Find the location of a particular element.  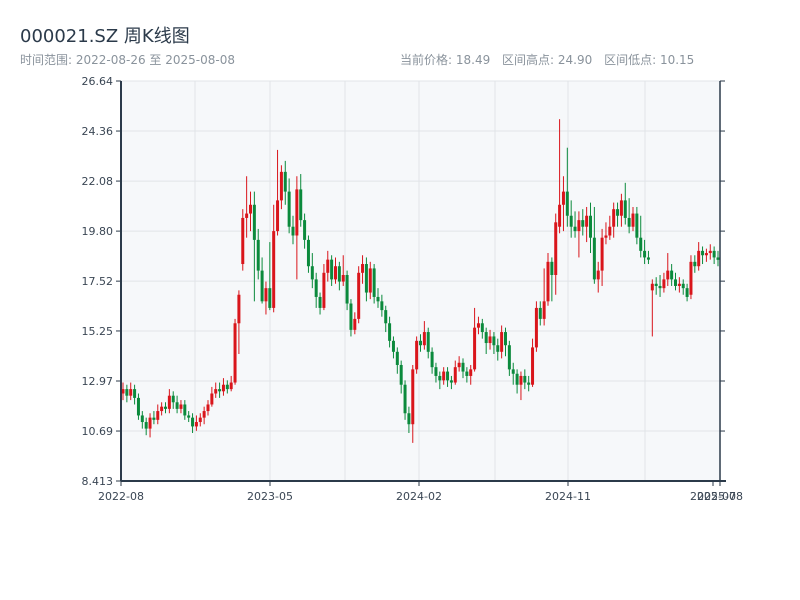

y-tick-label: 22.08 is located at coordinates (98, 181).